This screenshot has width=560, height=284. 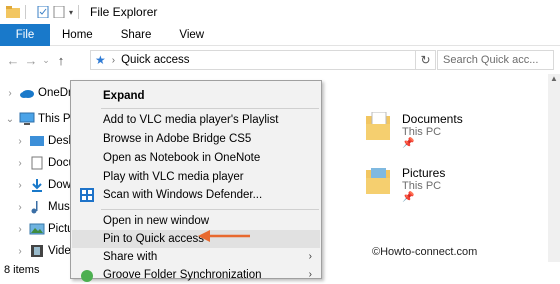 What do you see at coordinates (113, 60) in the screenshot?
I see `breadcrumb-chevron-icon: ›` at bounding box center [113, 60].